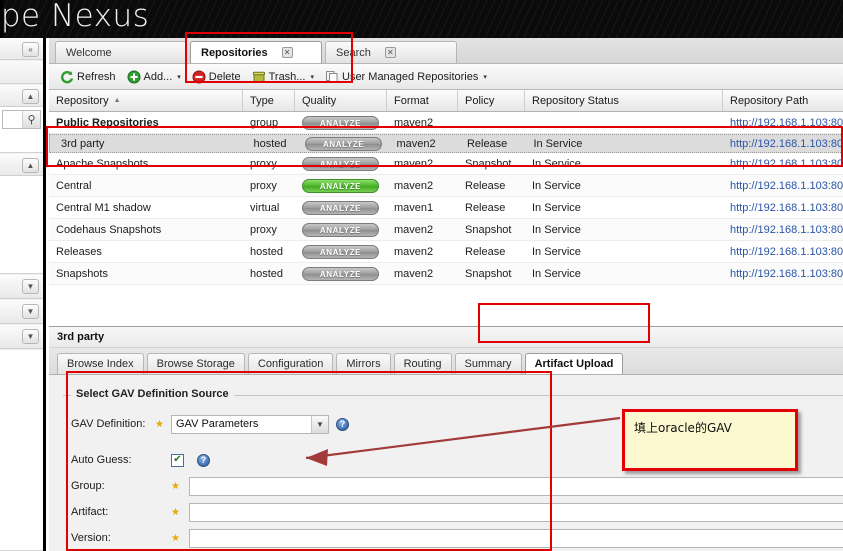 The height and width of the screenshot is (551, 843). I want to click on sidebar-panel-five: ▼, so click(21, 337).